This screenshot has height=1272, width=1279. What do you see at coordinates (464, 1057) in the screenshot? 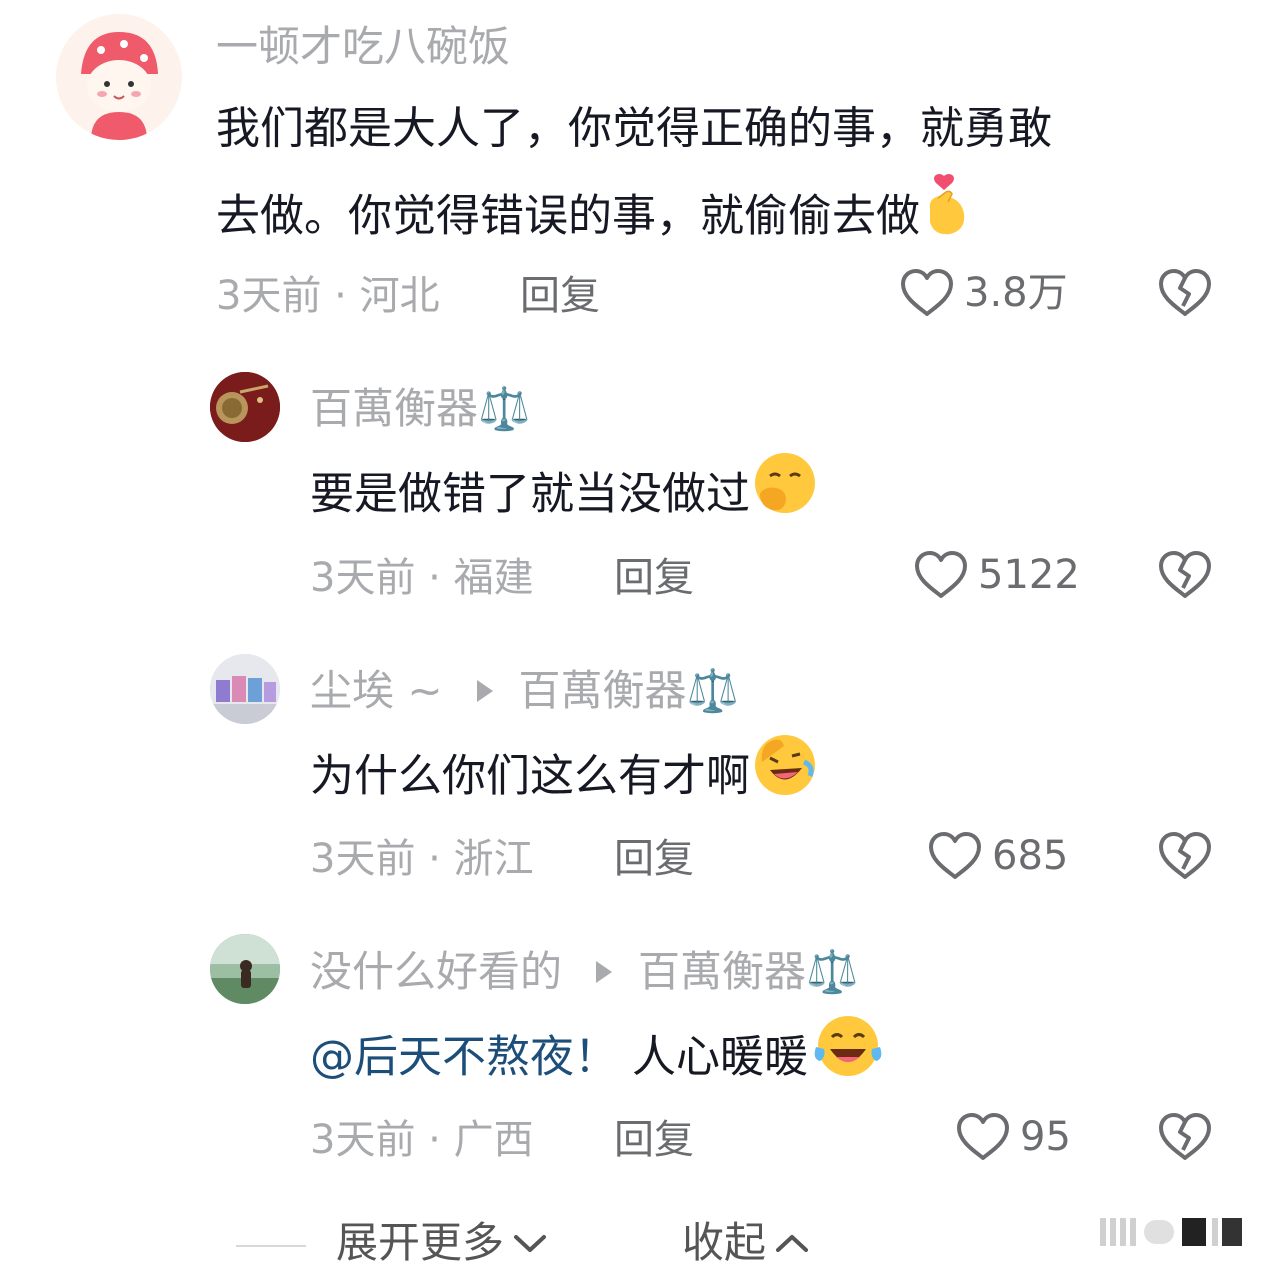
I see `mention-link: @后天不熬夜！` at bounding box center [464, 1057].